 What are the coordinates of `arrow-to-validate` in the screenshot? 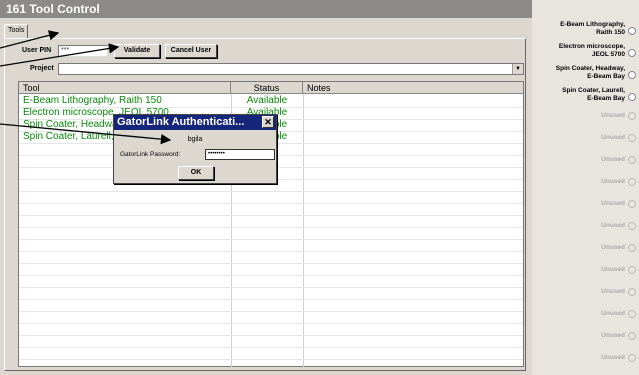 It's located at (60, 55).